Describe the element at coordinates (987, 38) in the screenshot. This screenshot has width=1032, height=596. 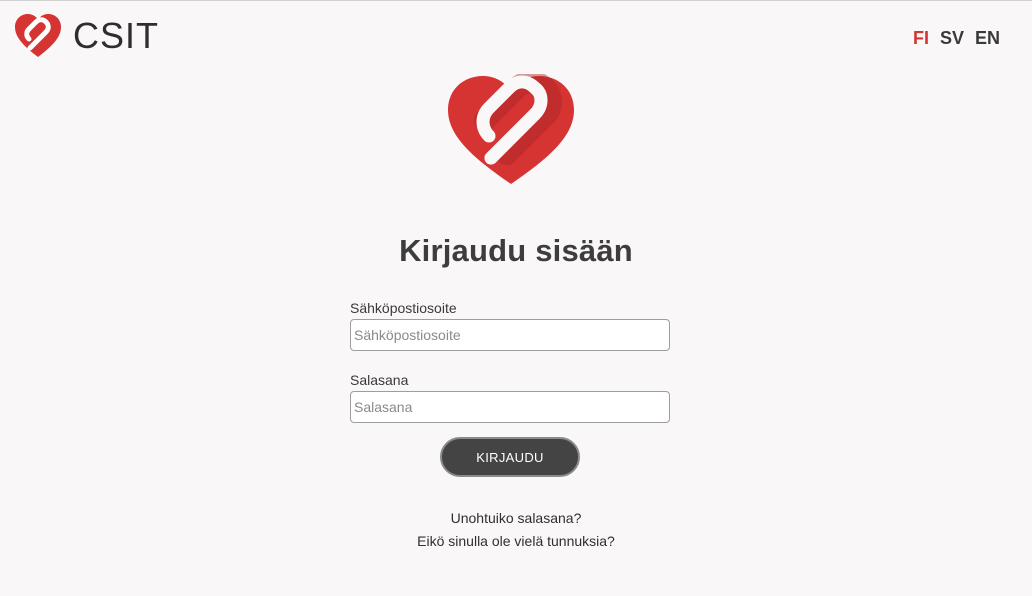
I see `language-en-link: EN` at that location.